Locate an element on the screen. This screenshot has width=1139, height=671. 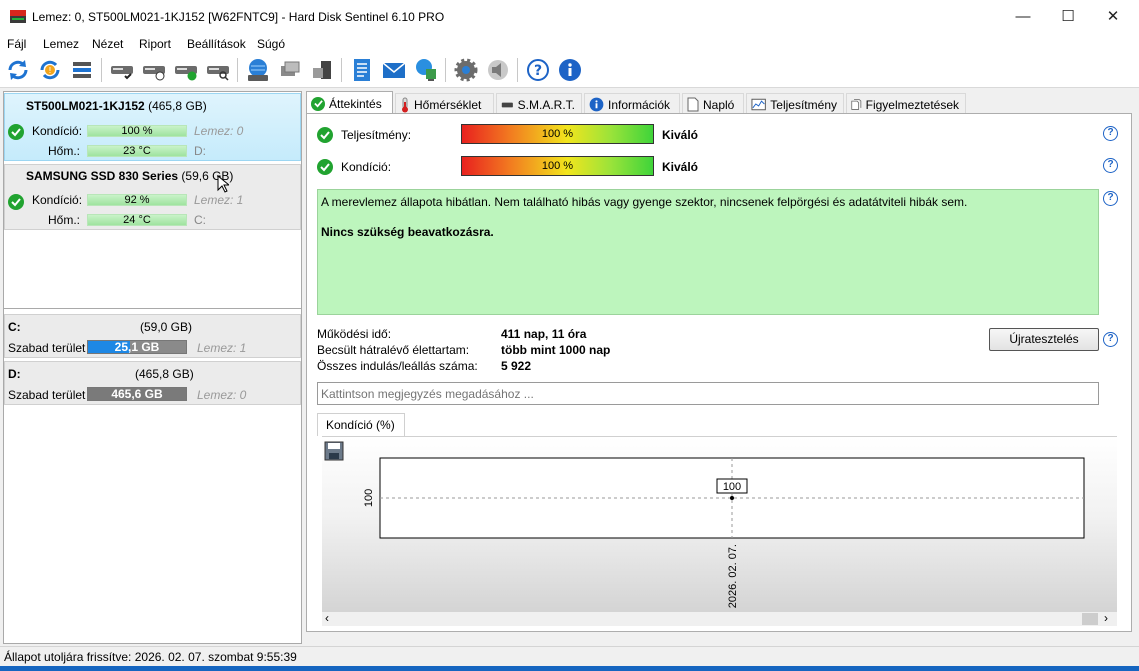
app-icon is located at coordinates (18, 16).